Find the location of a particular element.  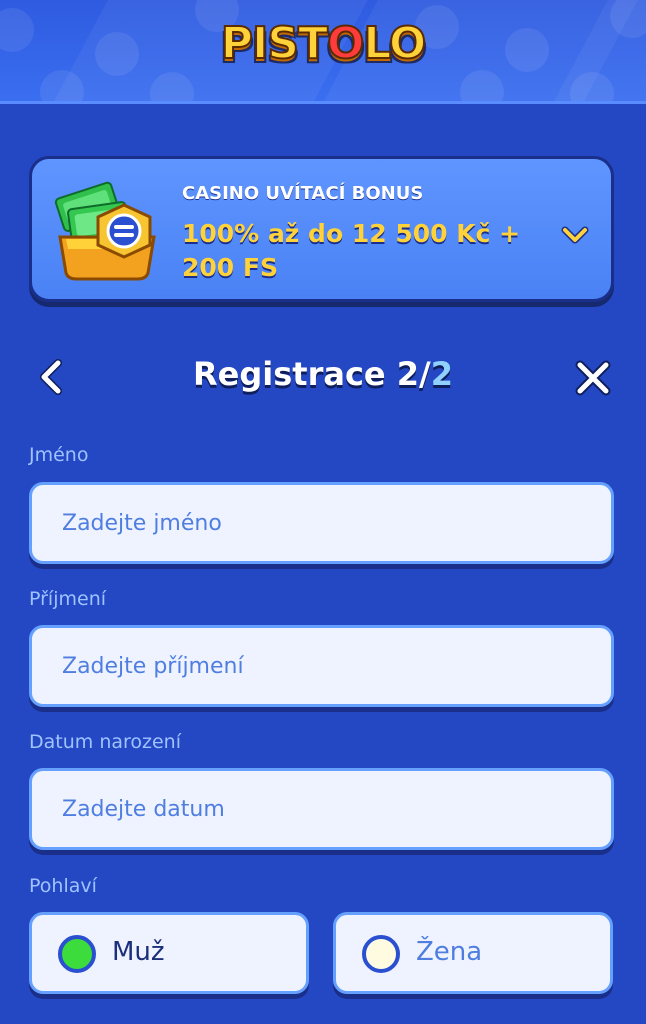

first-name-input is located at coordinates (321, 523).